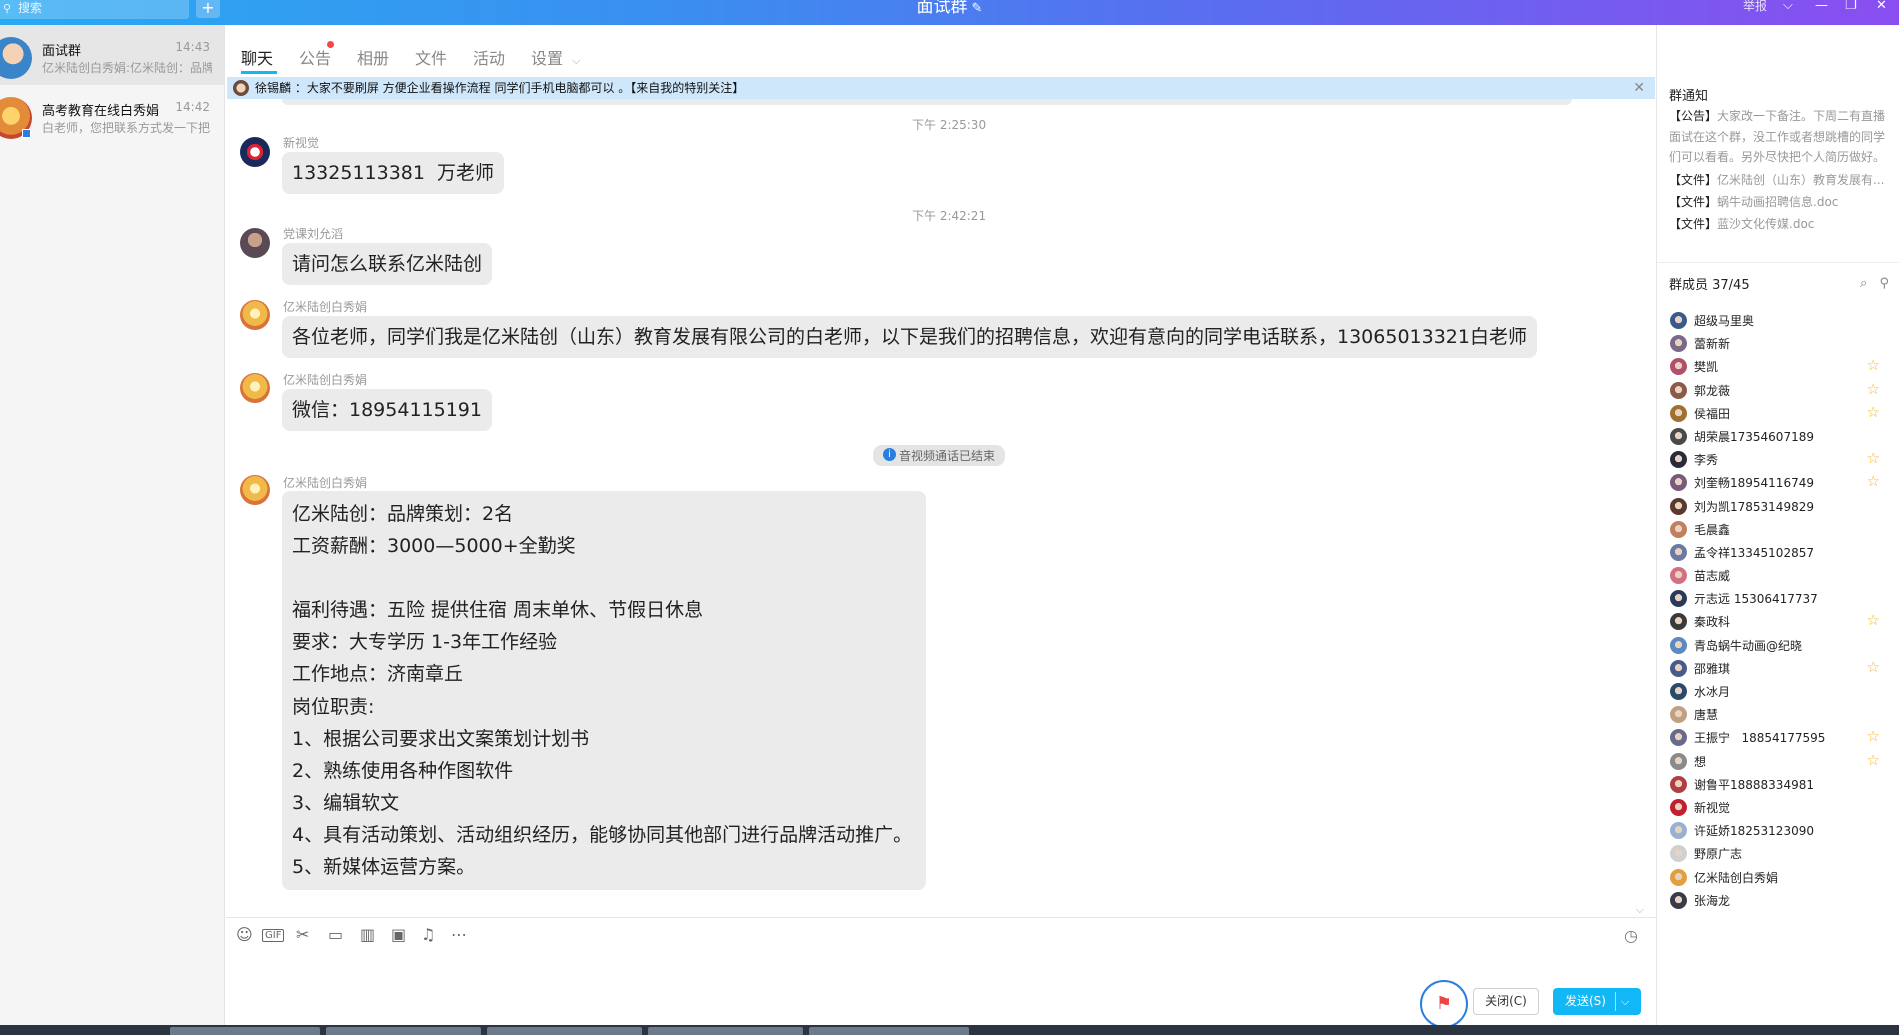 This screenshot has width=1899, height=1035. What do you see at coordinates (1778, 668) in the screenshot?
I see `member-item: 邵雅琪 ☆` at bounding box center [1778, 668].